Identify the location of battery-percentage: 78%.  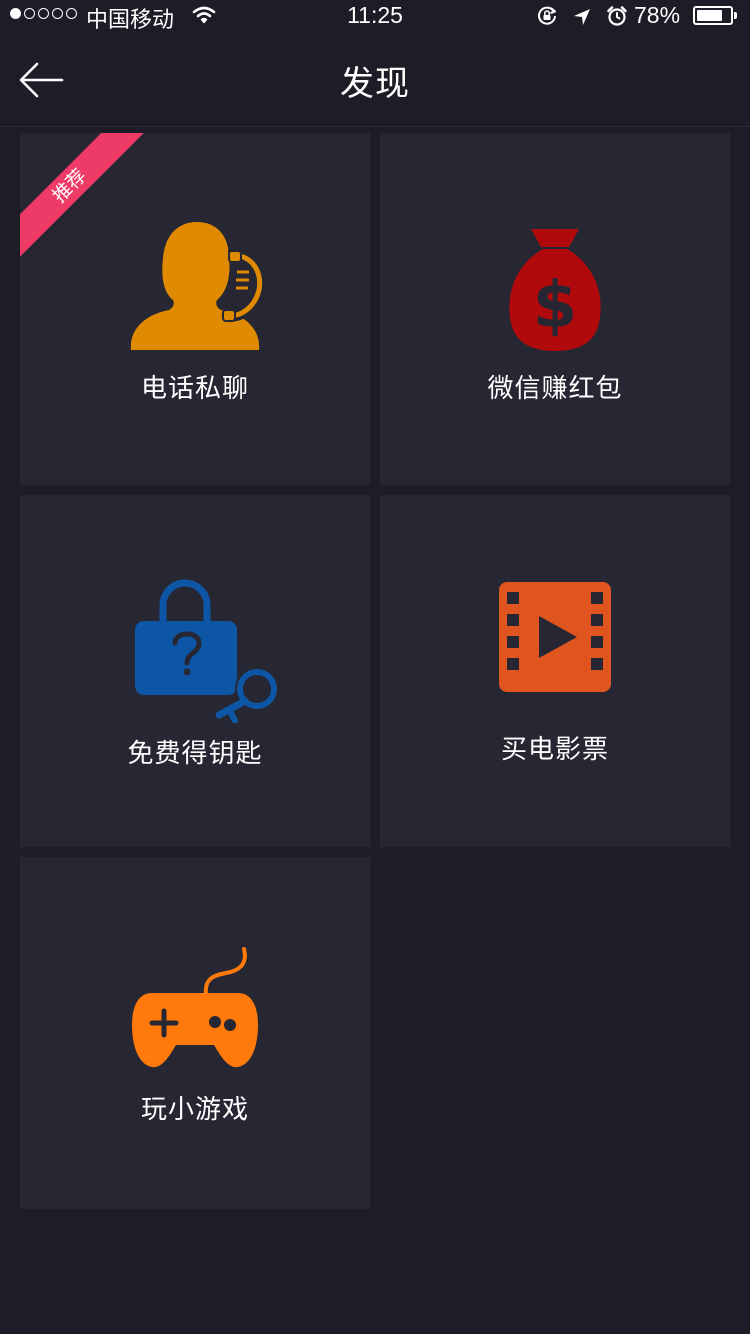
(657, 15).